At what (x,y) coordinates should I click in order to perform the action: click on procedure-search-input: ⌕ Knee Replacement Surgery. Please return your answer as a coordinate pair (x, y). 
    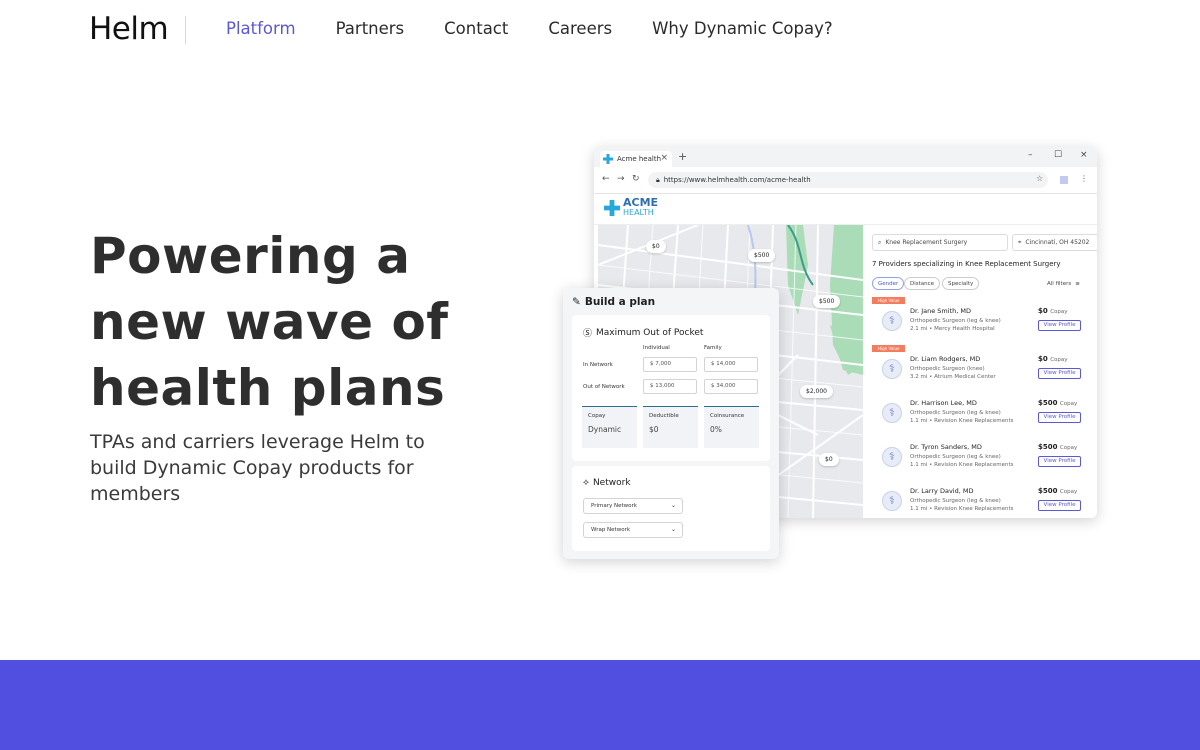
    Looking at the image, I should click on (940, 242).